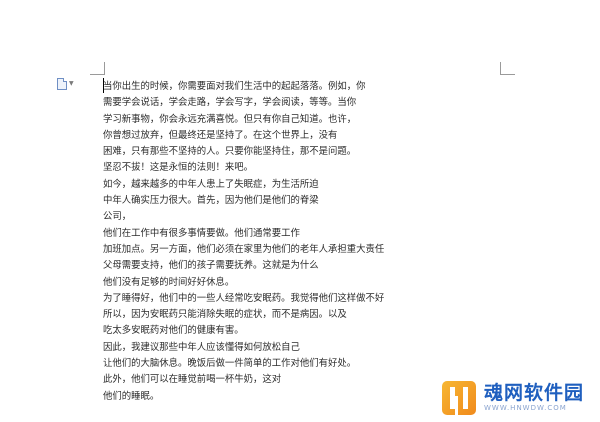 The width and height of the screenshot is (600, 422). Describe the element at coordinates (230, 364) in the screenshot. I see `text-line: 让他们的大脑休息。晚饭后做一件简单的工作对他们有好处。` at that location.